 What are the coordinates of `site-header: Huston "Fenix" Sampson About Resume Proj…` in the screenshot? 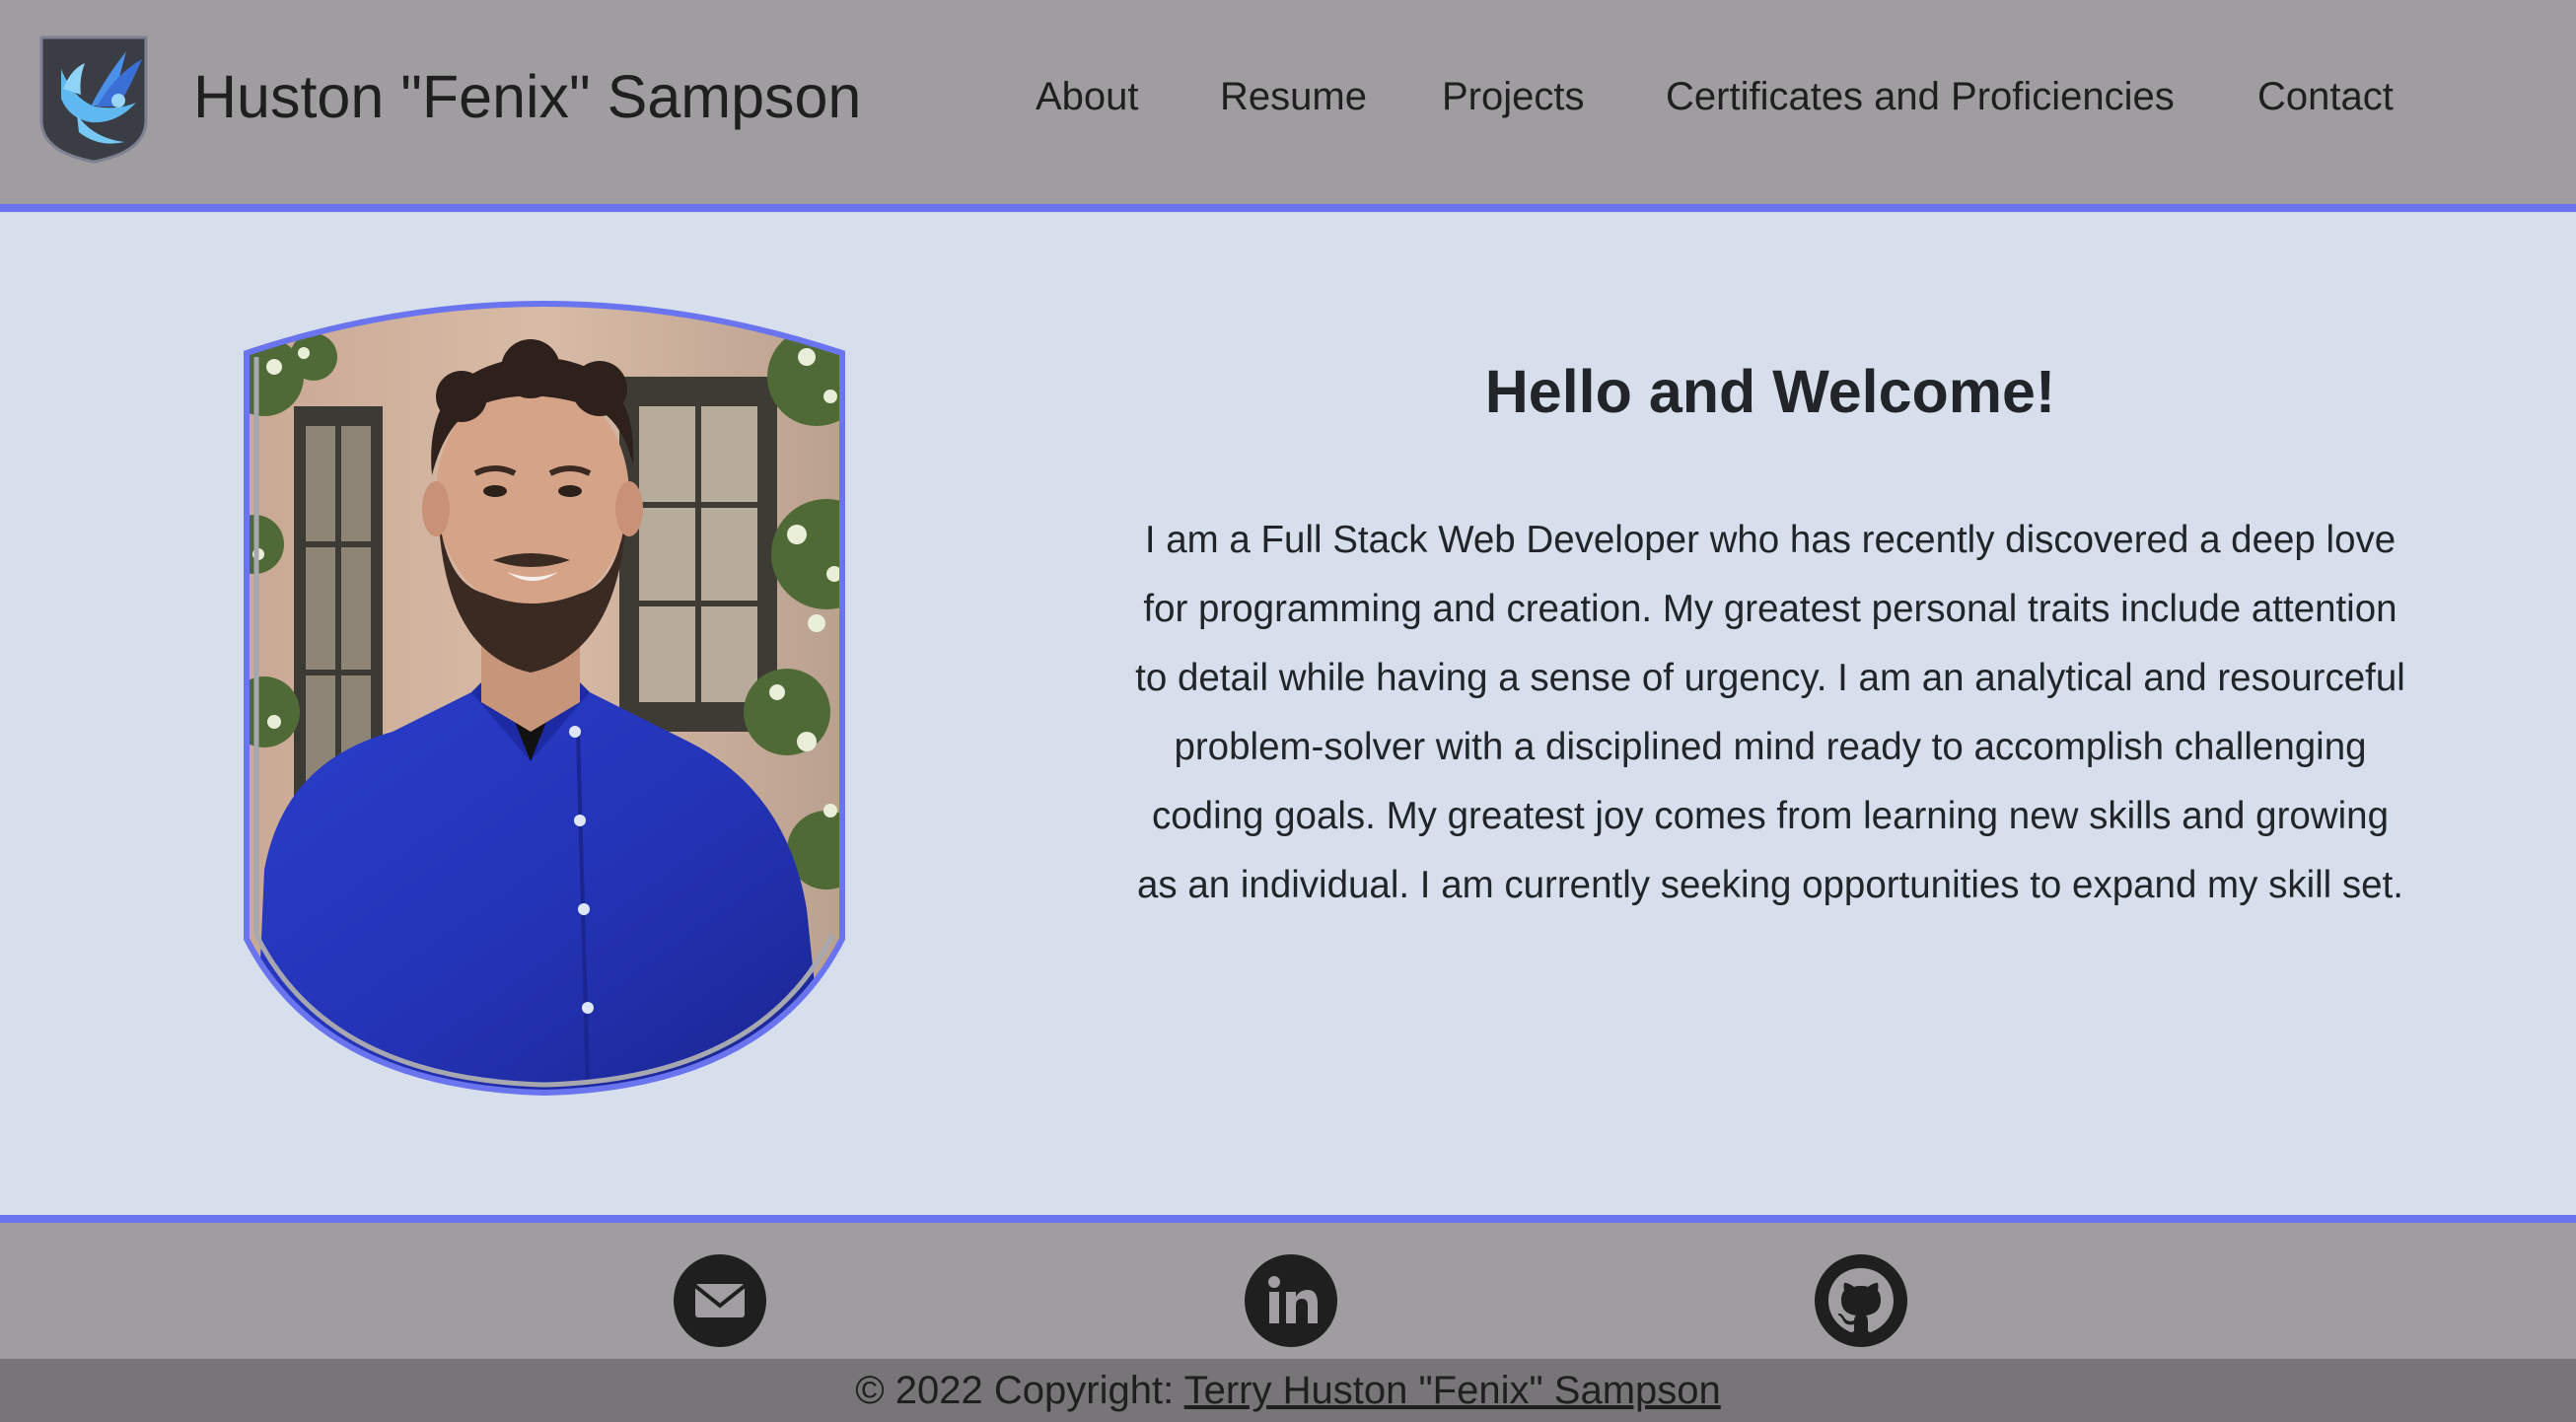 It's located at (1288, 106).